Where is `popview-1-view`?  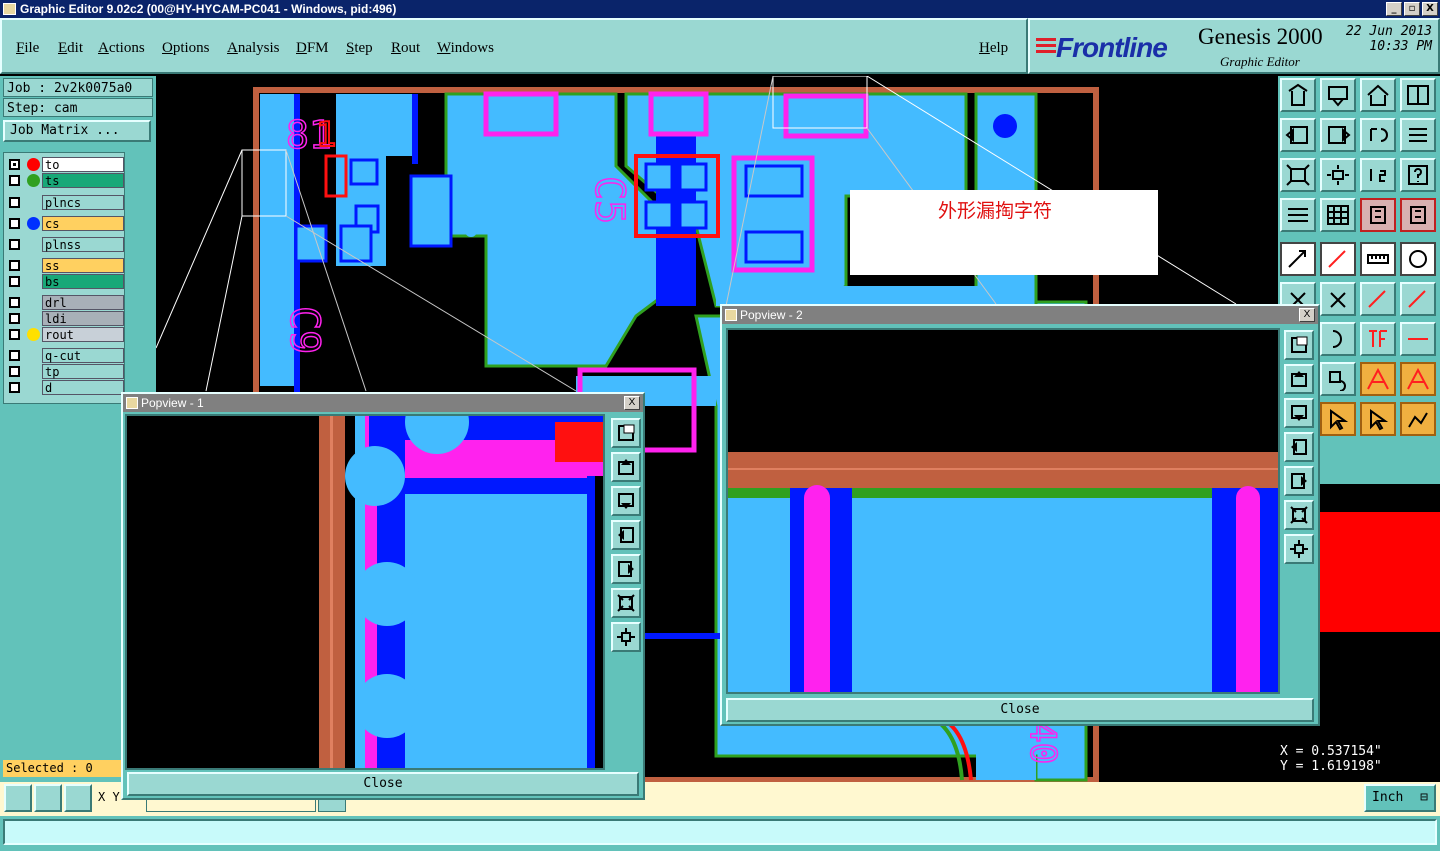
popview-1-view is located at coordinates (365, 592).